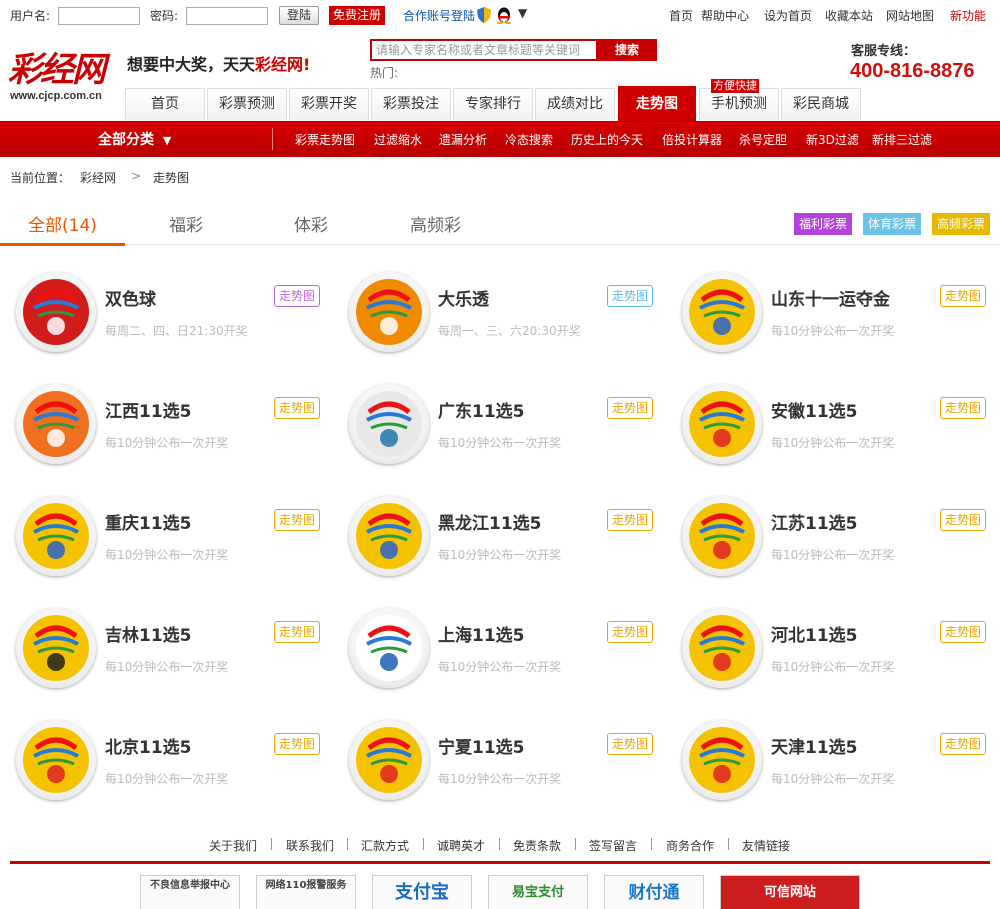 This screenshot has width=1000, height=909. Describe the element at coordinates (481, 745) in the screenshot. I see `lottery-name: 宁夏11选5` at that location.